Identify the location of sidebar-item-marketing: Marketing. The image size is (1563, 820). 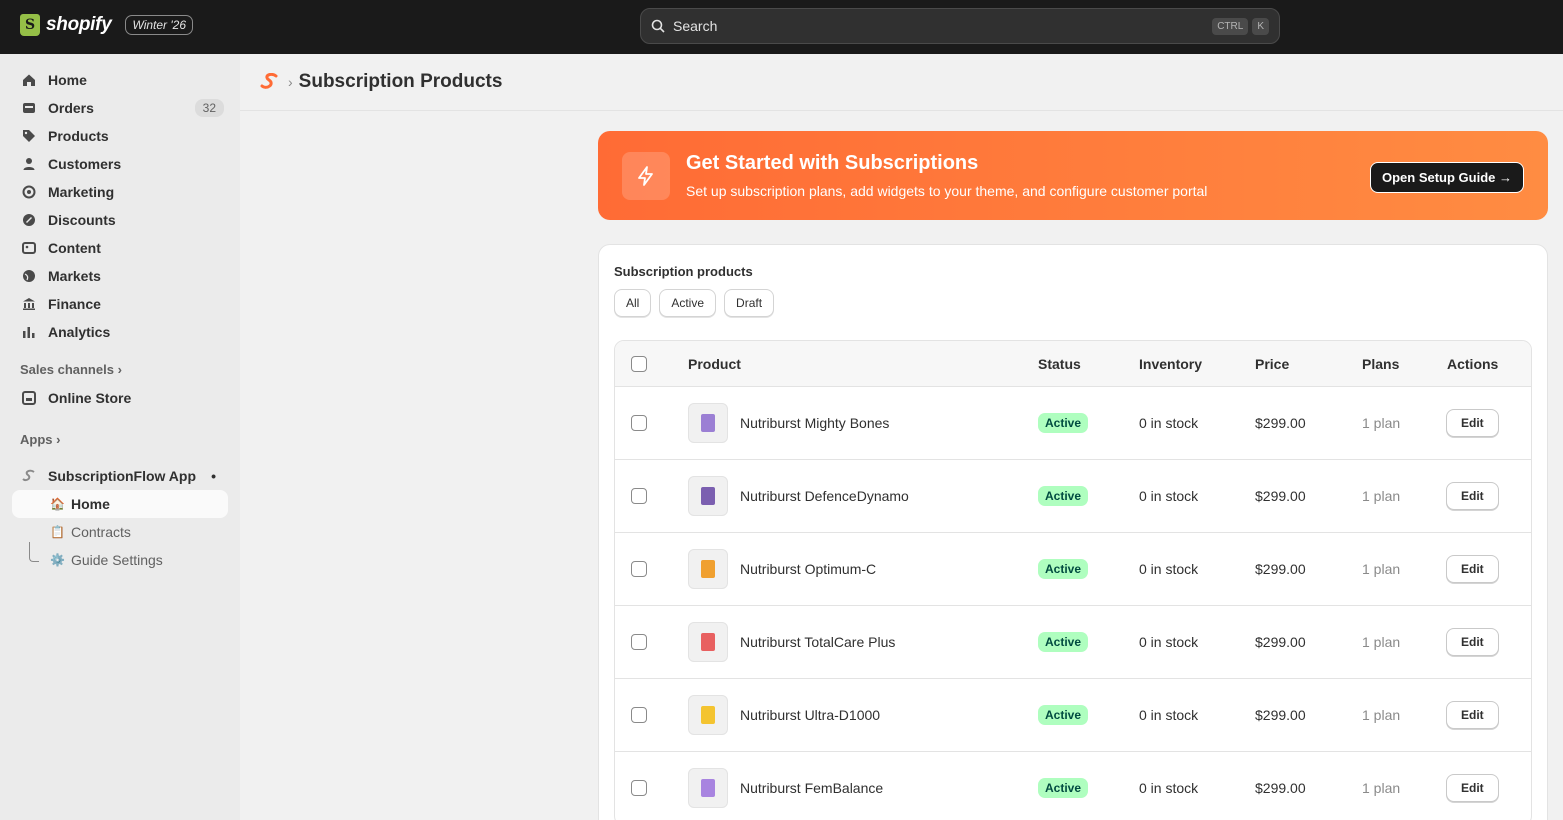
(120, 192).